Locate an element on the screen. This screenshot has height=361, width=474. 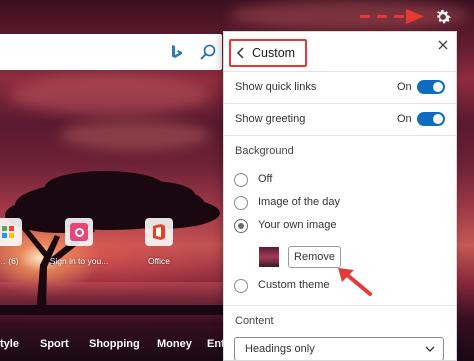
nav-item-entertainment: Ente is located at coordinates (215, 344).